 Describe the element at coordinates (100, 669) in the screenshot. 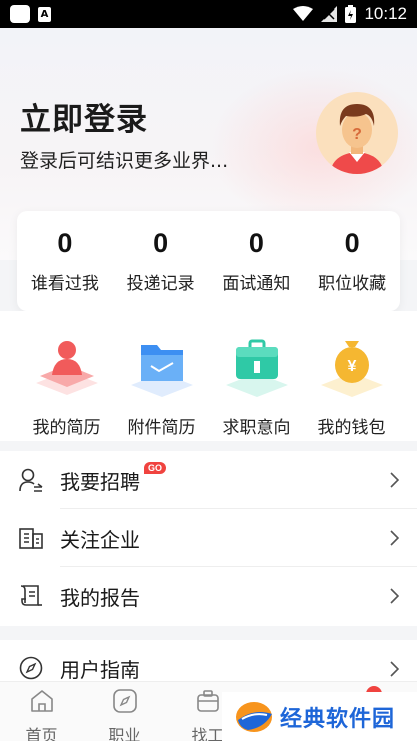

I see `menu-label: 用户指南` at that location.